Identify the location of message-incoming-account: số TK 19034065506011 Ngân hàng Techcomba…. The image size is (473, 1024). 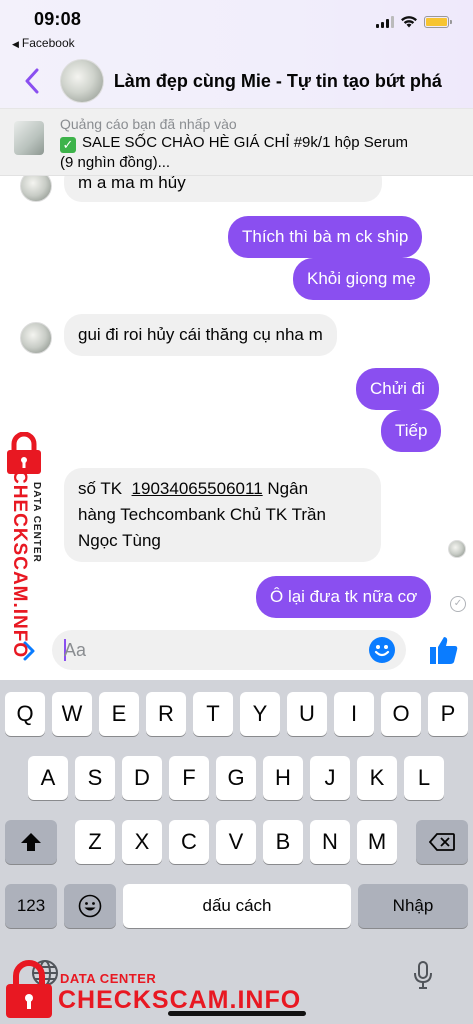
(222, 515).